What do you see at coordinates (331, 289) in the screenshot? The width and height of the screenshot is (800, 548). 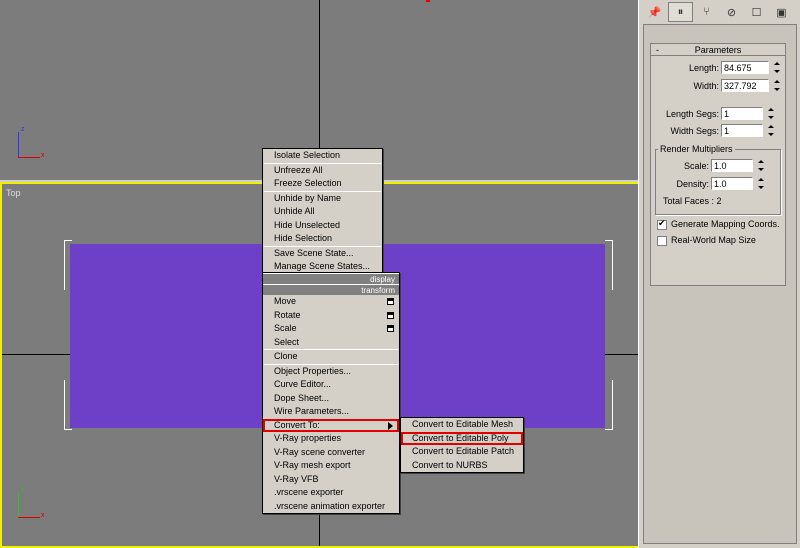 I see `menu-header-transform: transform` at bounding box center [331, 289].